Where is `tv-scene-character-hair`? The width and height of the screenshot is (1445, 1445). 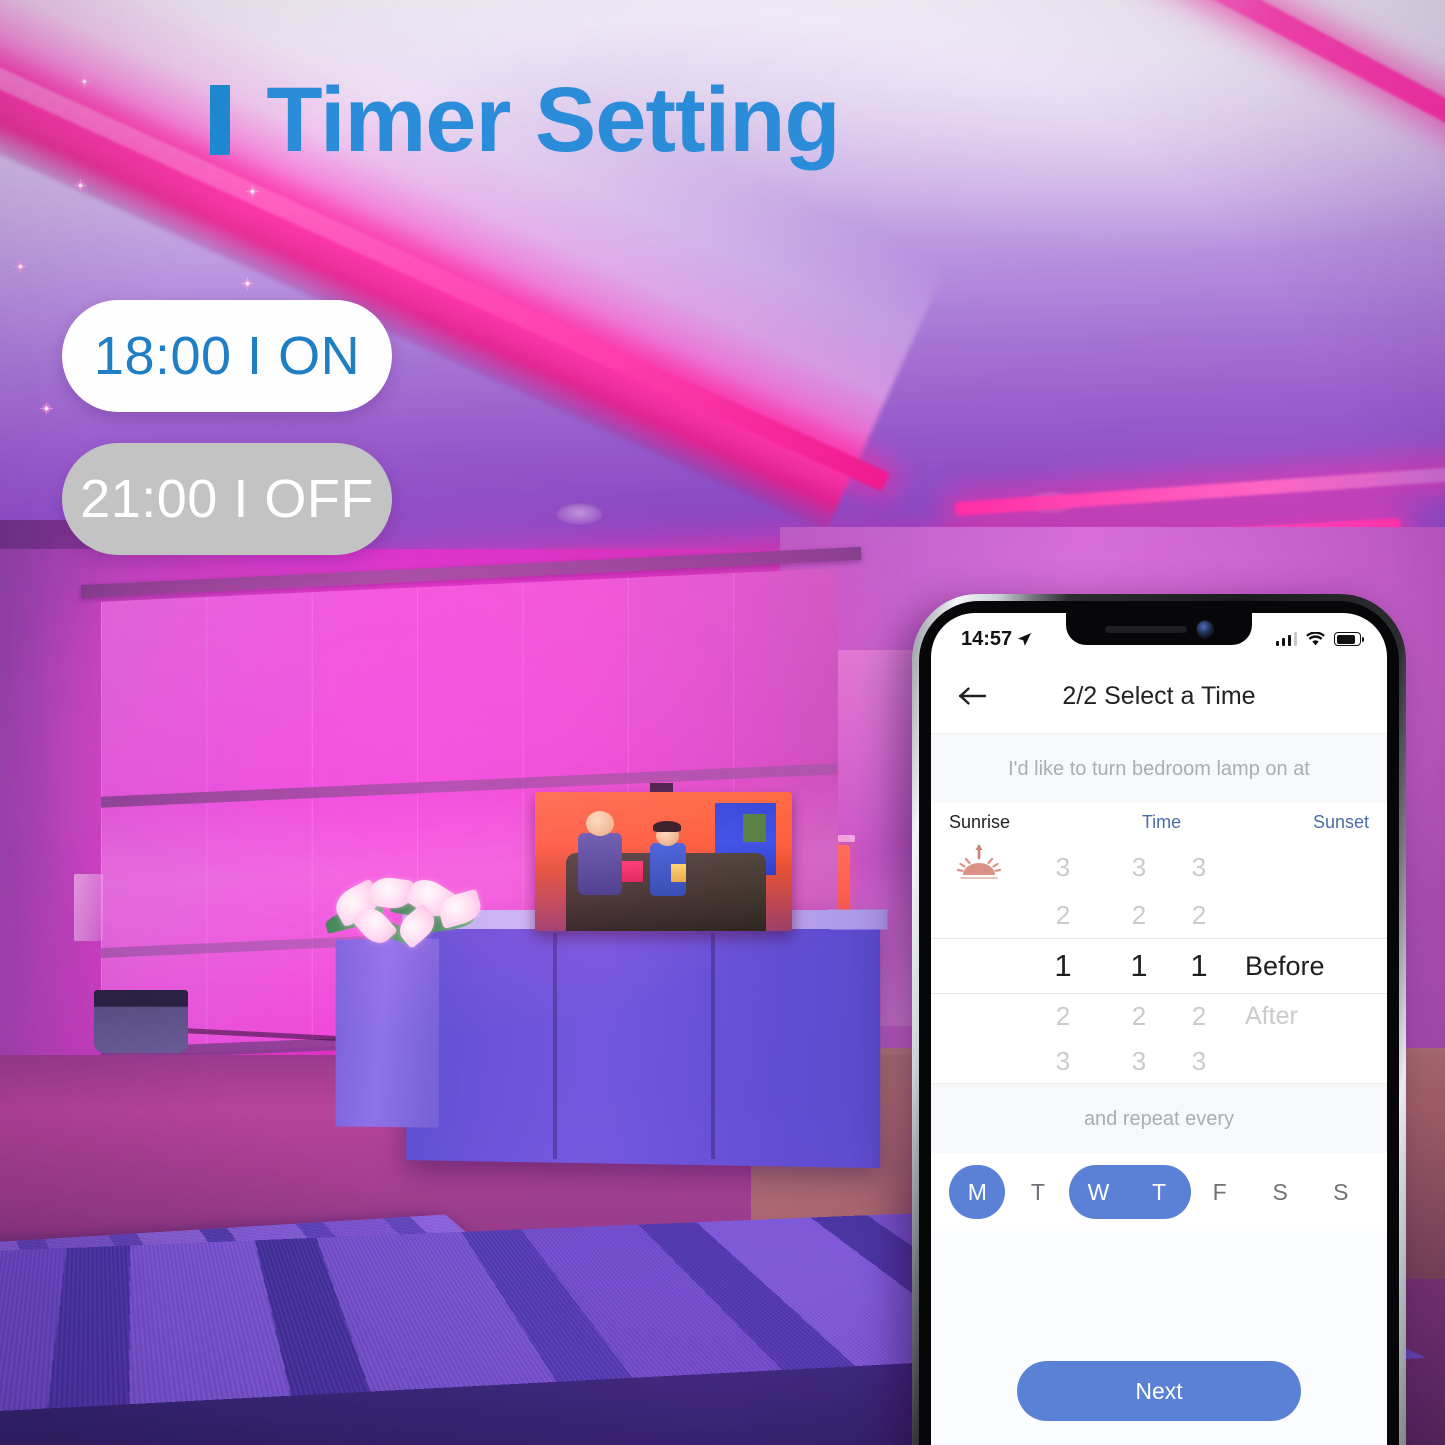
tv-scene-character-hair is located at coordinates (667, 826).